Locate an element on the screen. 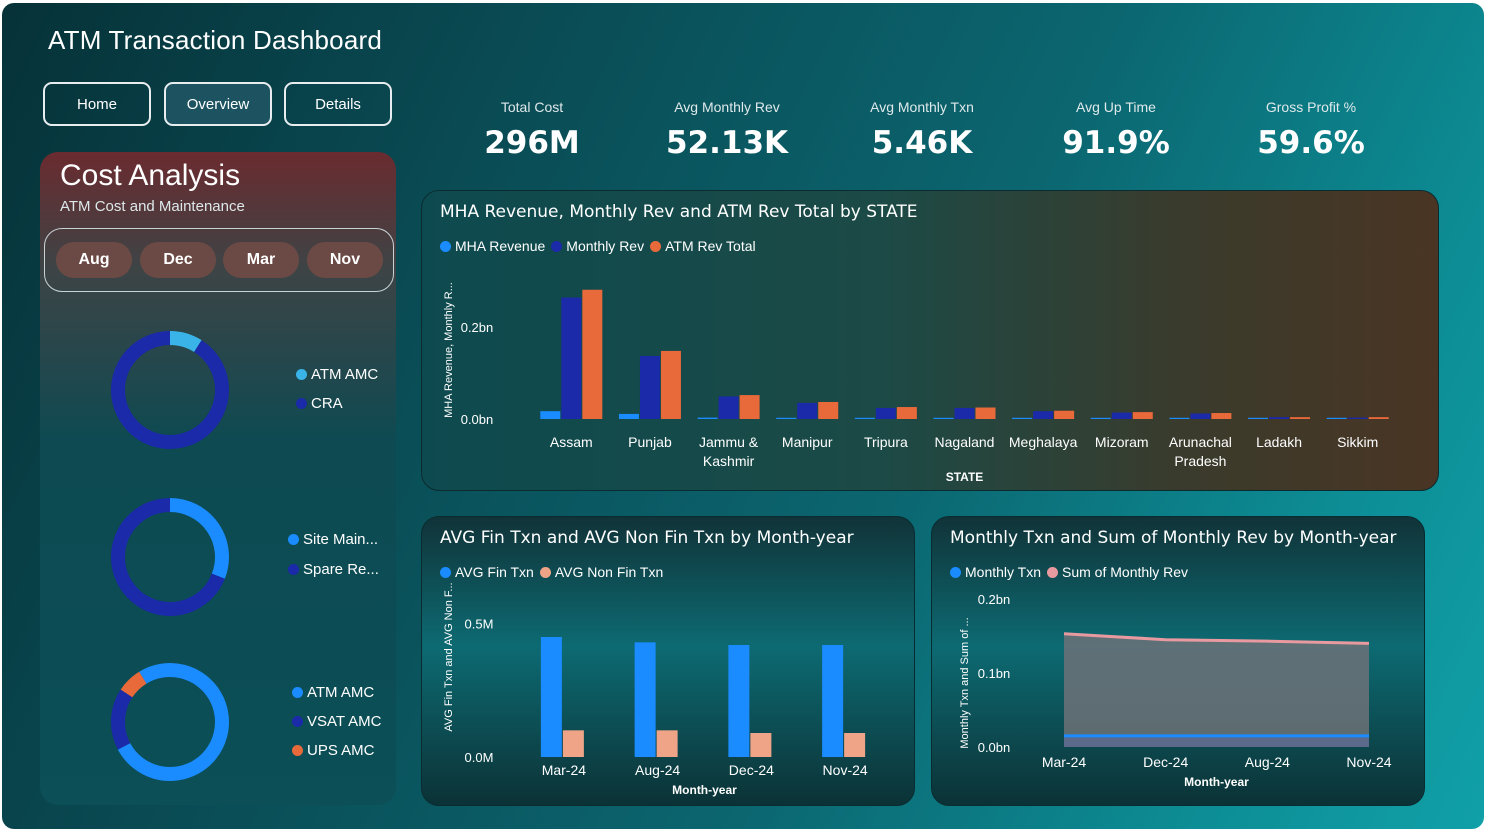 This screenshot has height=830, width=1486. kpi-value: 5.46K is located at coordinates (922, 143).